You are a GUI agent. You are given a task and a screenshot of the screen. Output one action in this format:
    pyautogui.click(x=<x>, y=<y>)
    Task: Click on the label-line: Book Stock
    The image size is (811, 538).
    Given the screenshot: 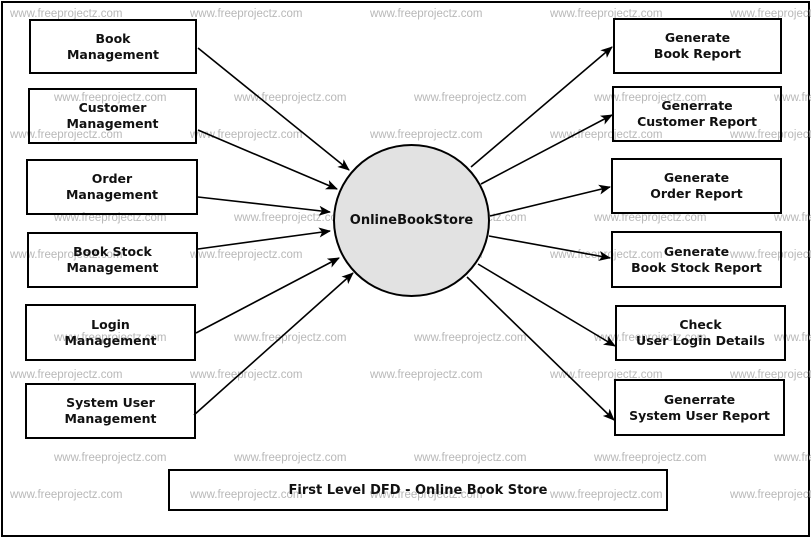 What is the action you would take?
    pyautogui.click(x=112, y=251)
    